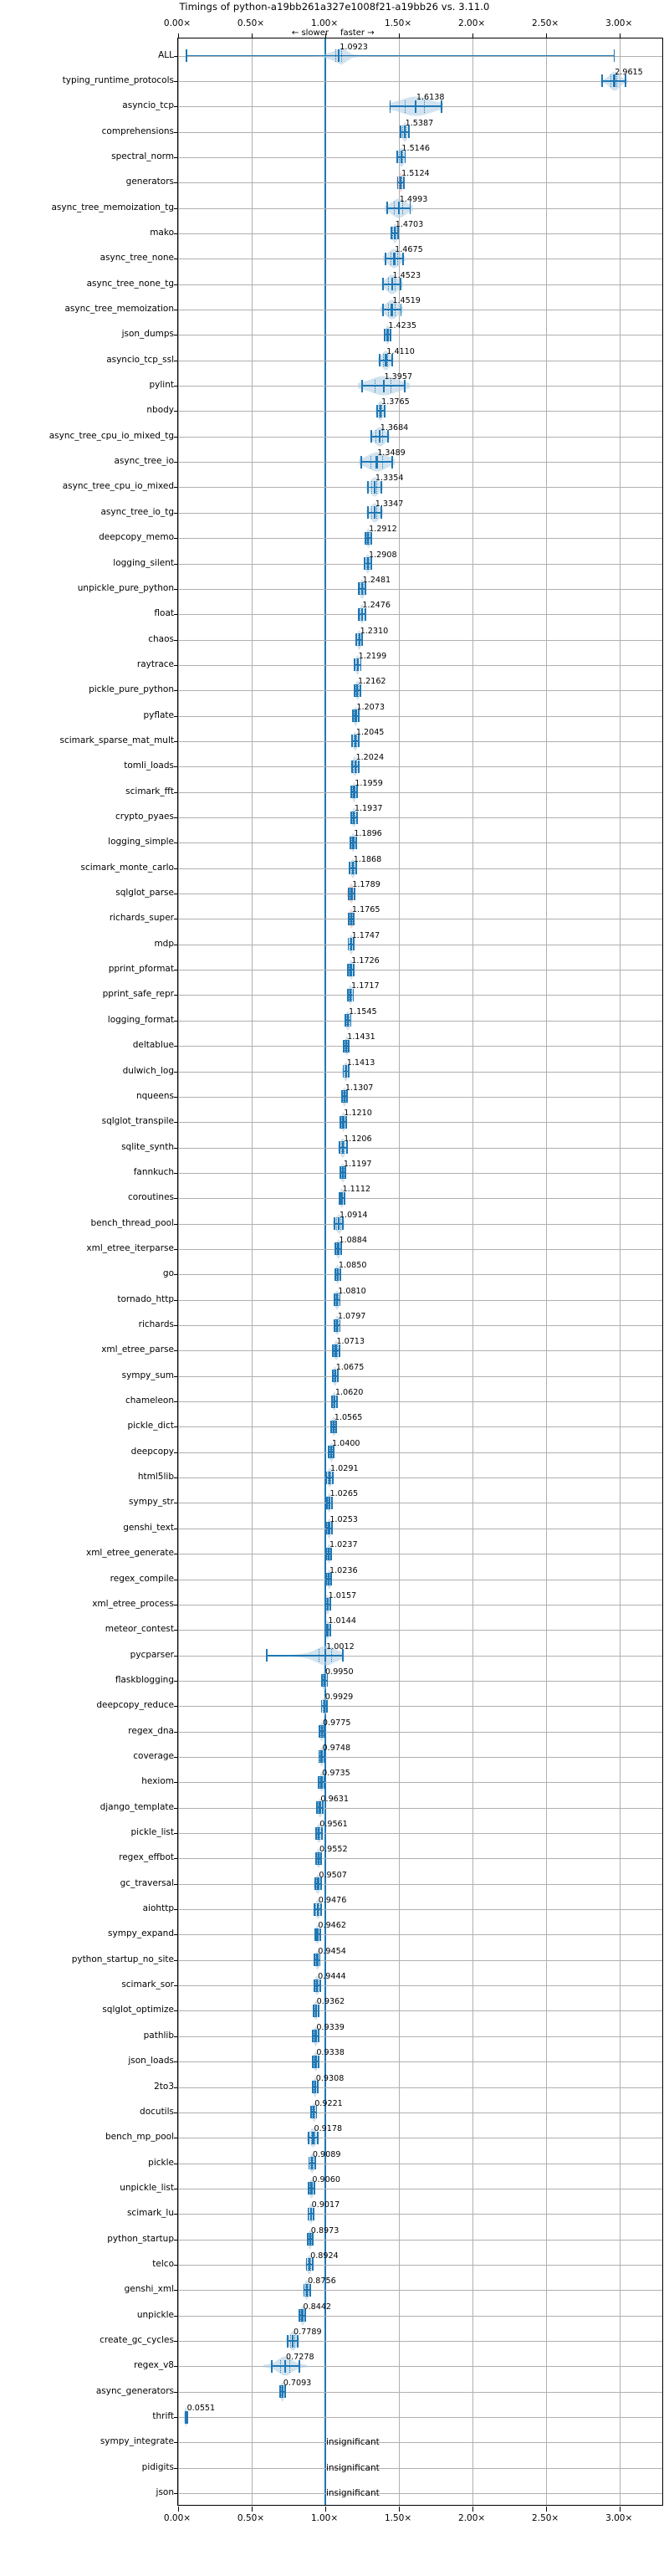 The width and height of the screenshot is (669, 2576). Describe the element at coordinates (547, 35) in the screenshot. I see `x-tick-top` at that location.